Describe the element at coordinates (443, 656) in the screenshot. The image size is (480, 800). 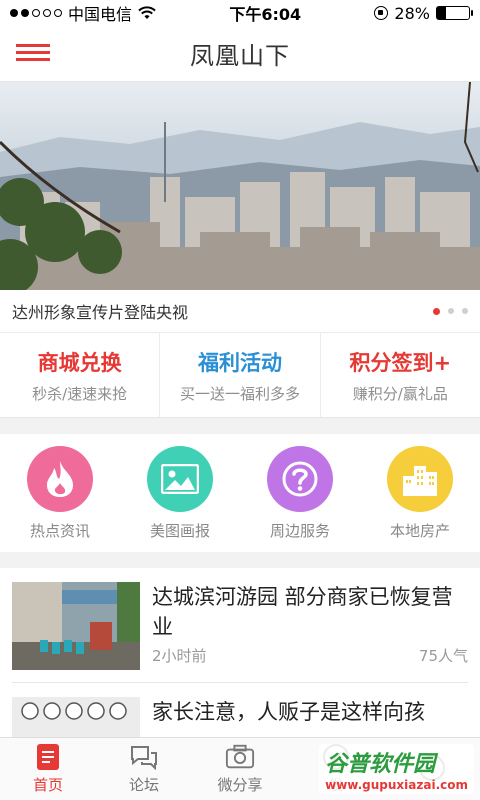
I see `news-views: 75人气` at that location.